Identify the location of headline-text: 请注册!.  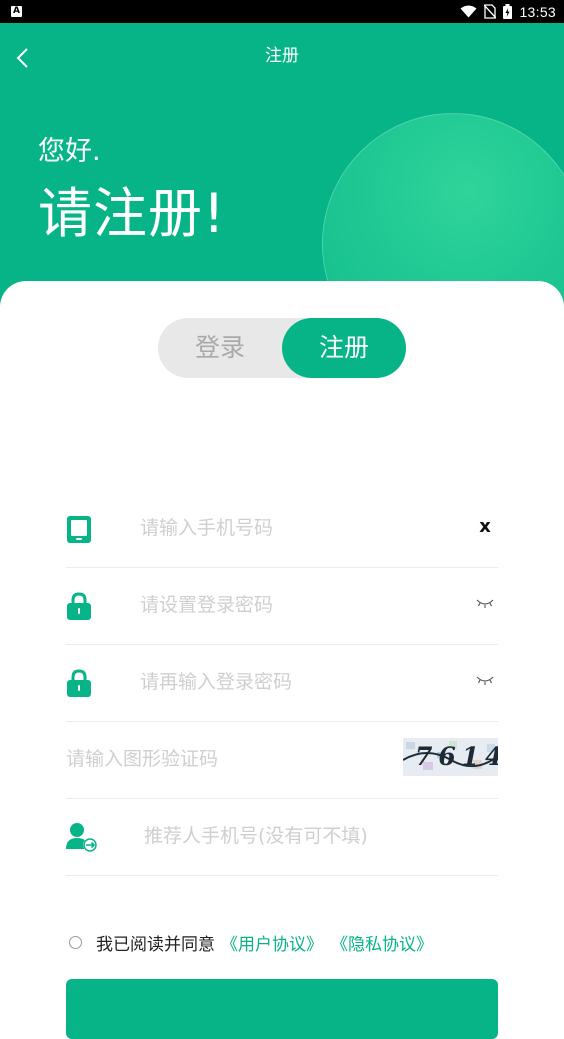
(132, 213).